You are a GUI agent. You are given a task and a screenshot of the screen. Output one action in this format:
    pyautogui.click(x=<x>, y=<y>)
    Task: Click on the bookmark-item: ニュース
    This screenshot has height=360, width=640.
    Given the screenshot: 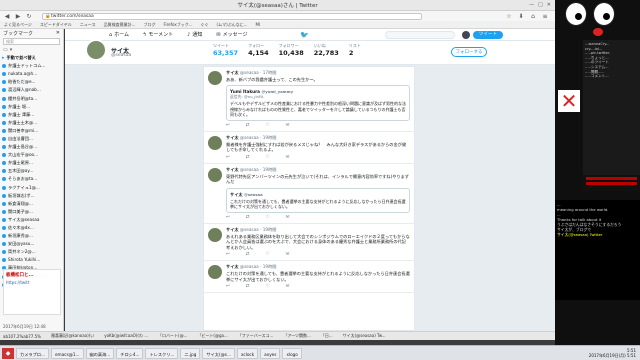 What is the action you would take?
    pyautogui.click(x=88, y=25)
    